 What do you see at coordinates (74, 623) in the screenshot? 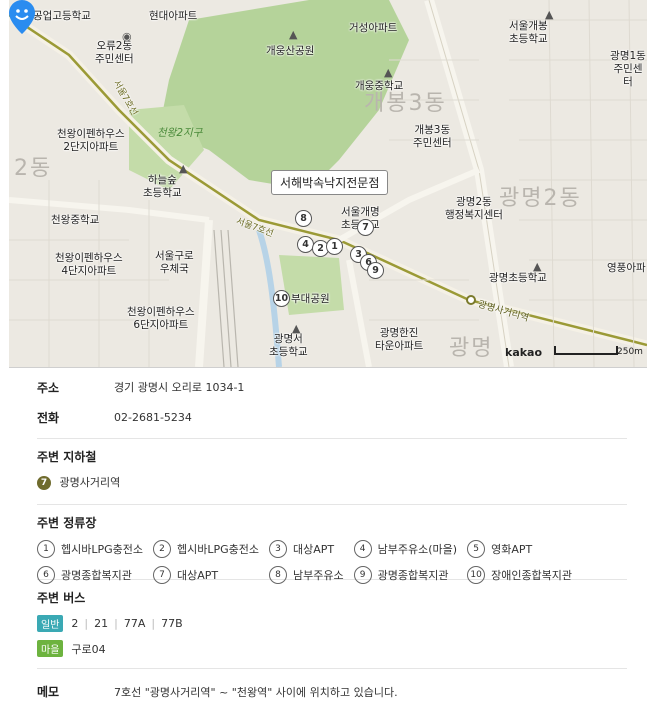
I see `bus-number: 2` at bounding box center [74, 623].